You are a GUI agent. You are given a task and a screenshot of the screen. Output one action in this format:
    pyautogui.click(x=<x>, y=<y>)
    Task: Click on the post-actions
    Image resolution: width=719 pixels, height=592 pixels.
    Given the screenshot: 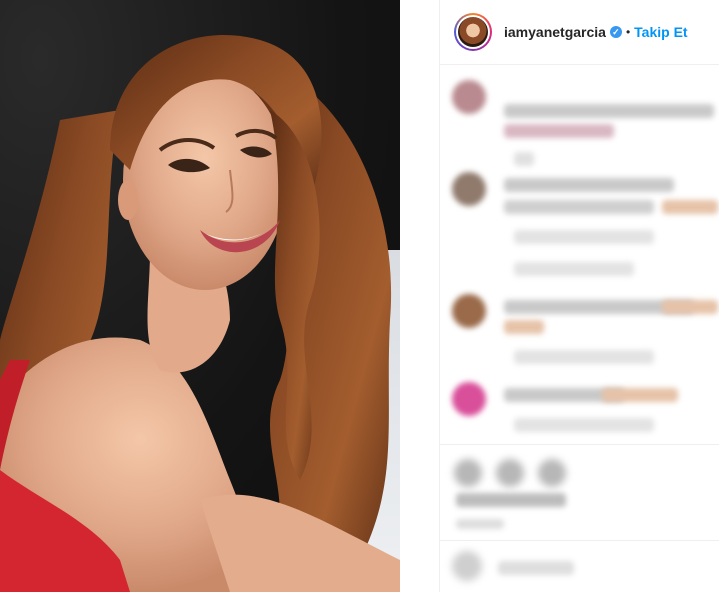 What is the action you would take?
    pyautogui.click(x=579, y=492)
    